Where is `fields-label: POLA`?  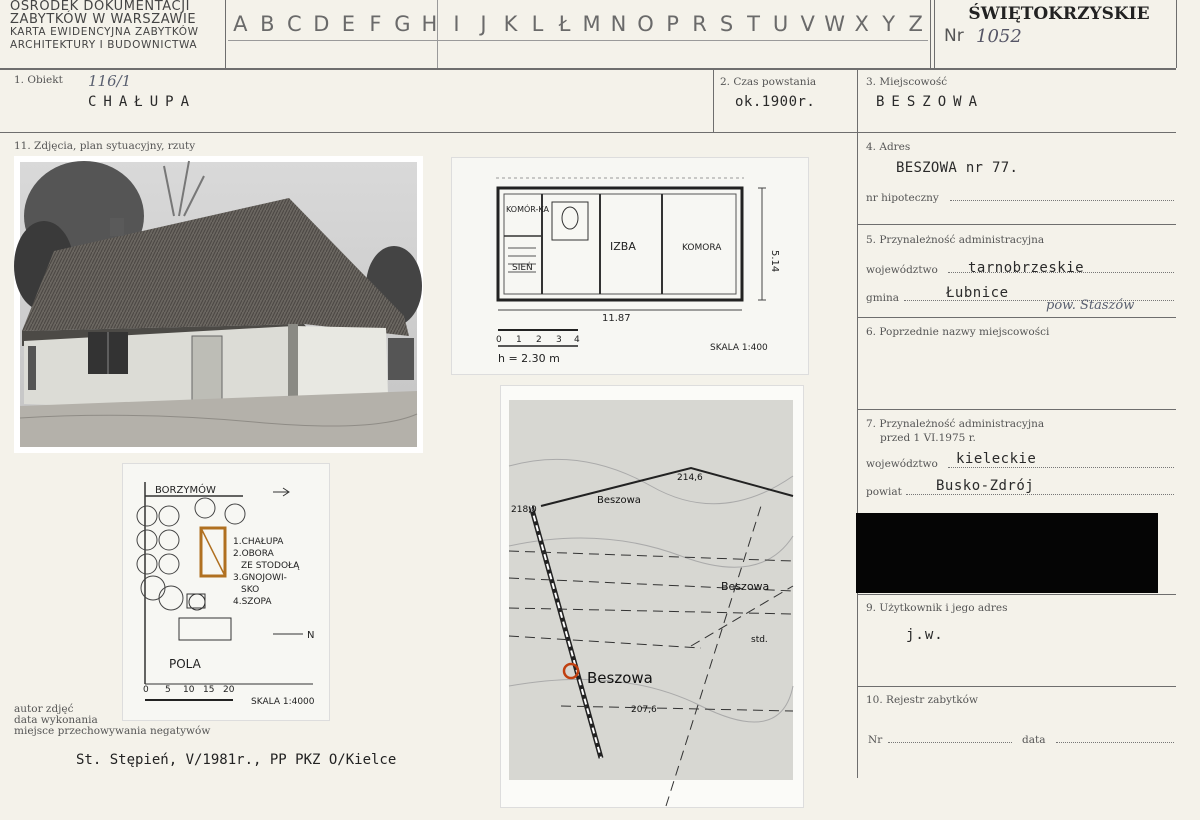 fields-label: POLA is located at coordinates (185, 664).